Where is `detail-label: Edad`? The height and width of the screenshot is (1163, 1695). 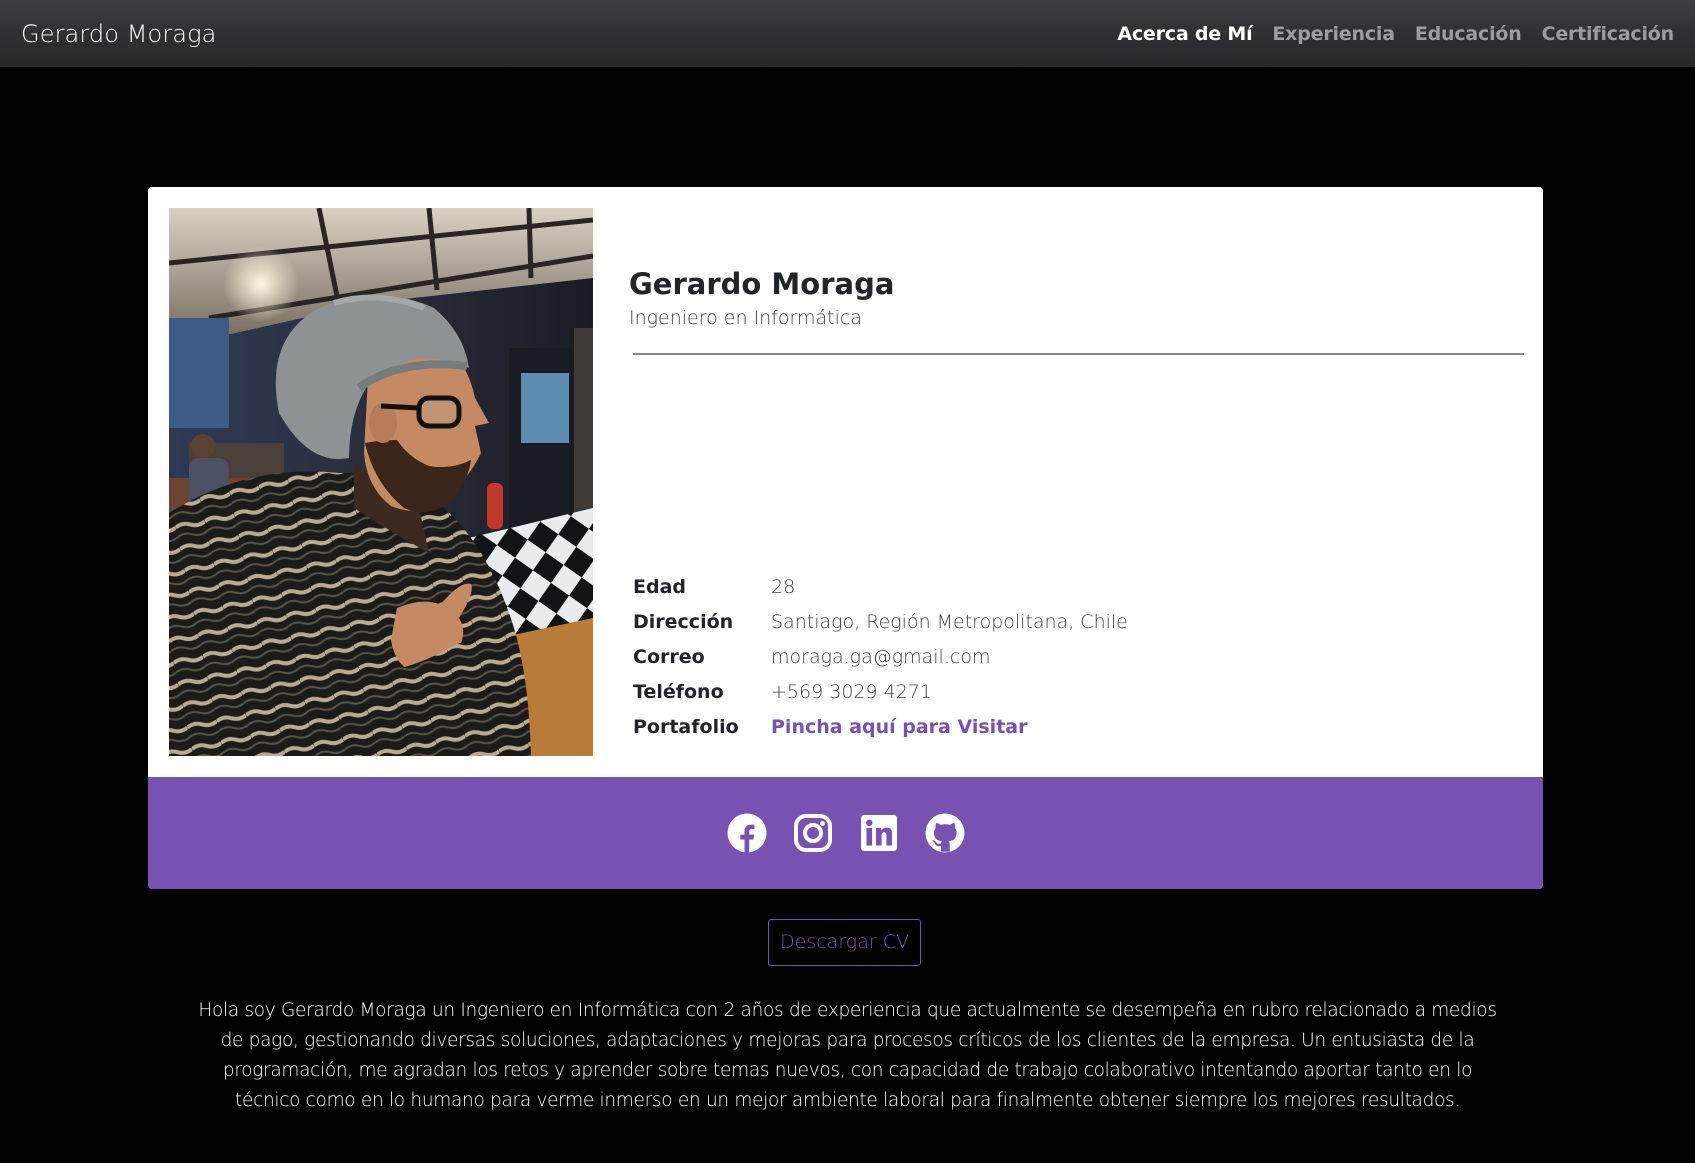
detail-label: Edad is located at coordinates (660, 587).